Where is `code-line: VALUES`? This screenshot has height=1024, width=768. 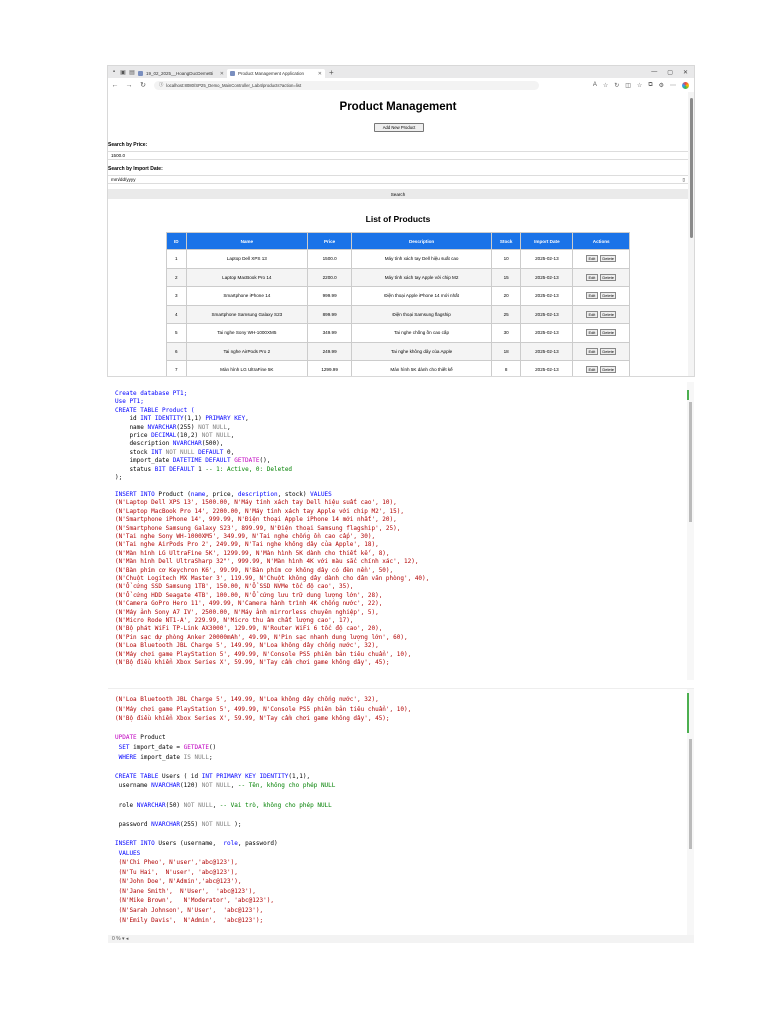 code-line: VALUES is located at coordinates (128, 853).